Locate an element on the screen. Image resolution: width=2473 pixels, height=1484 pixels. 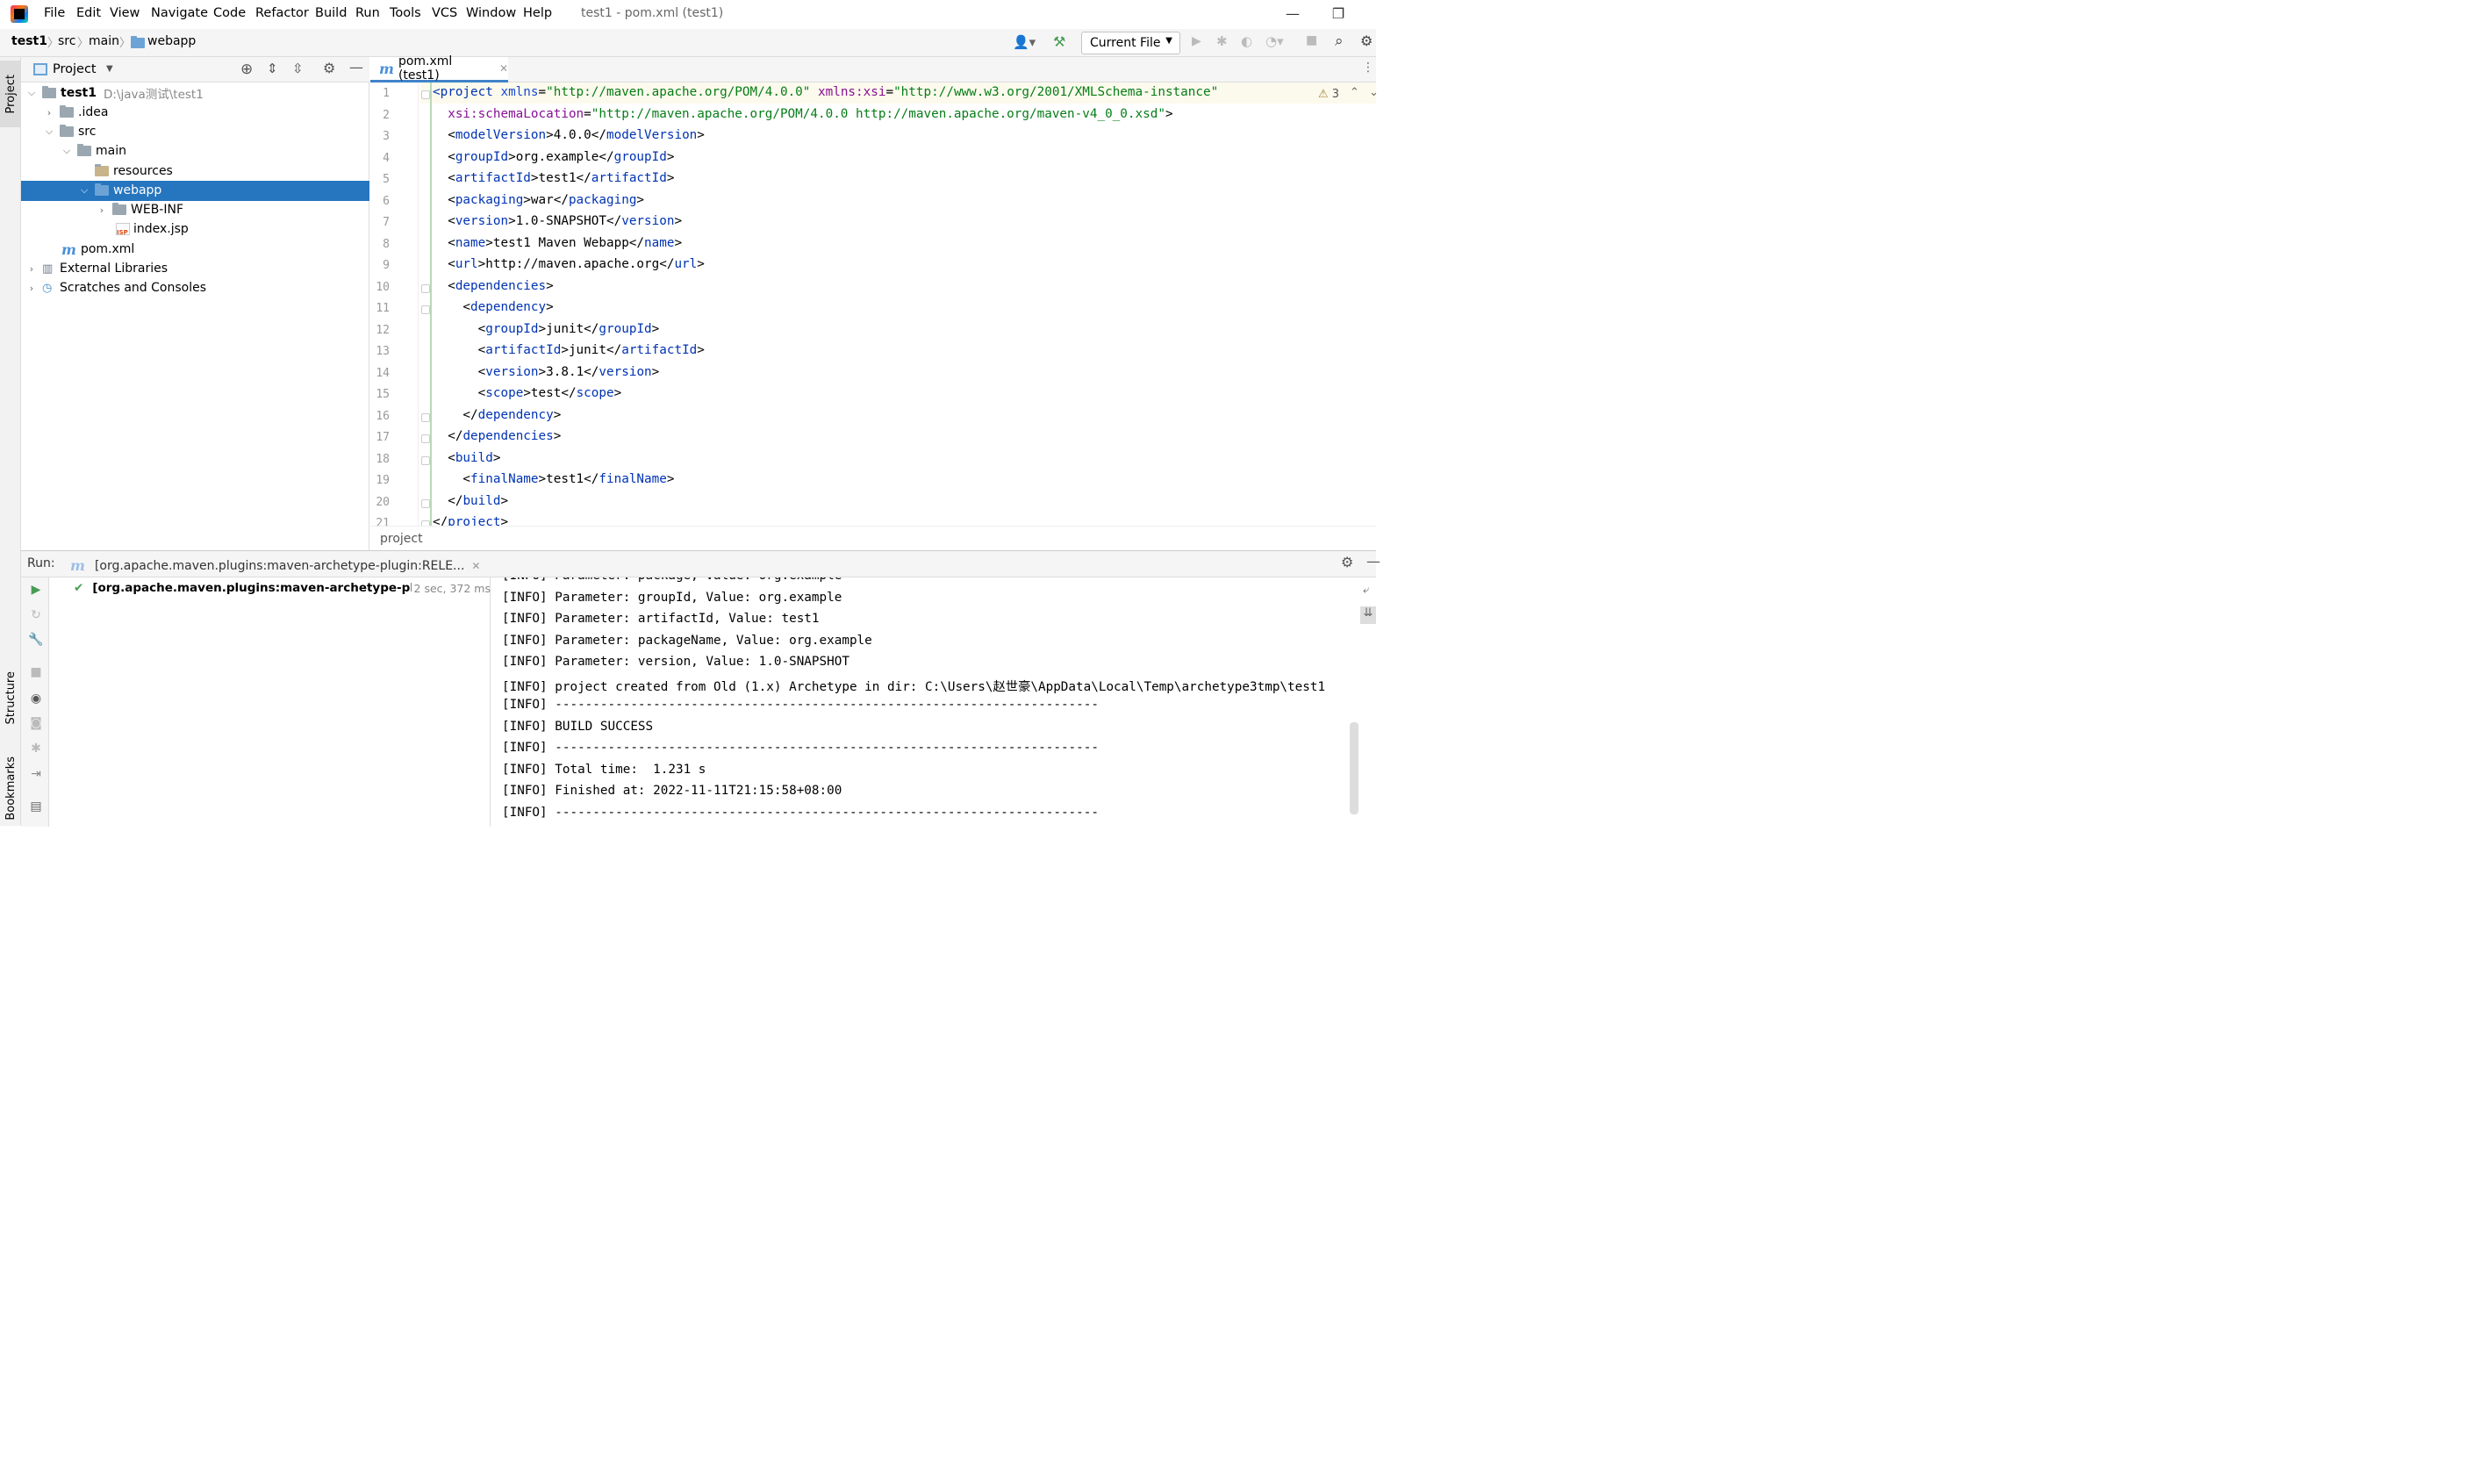
code-token: >war</ is located at coordinates (546, 199).